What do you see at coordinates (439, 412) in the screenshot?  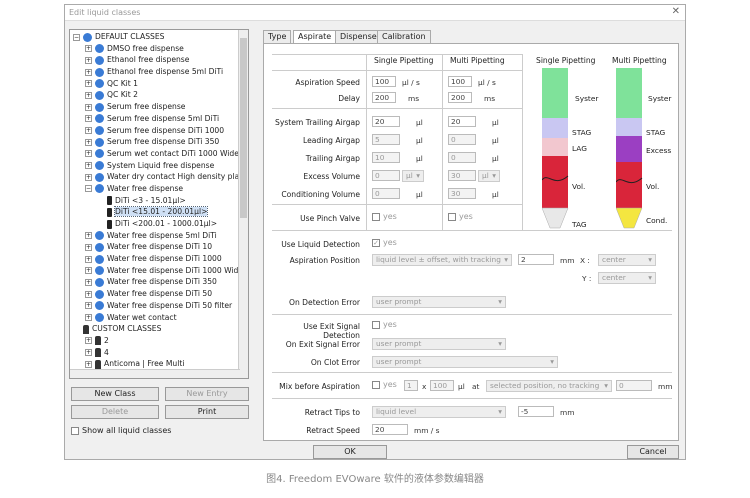 I see `retract-position-dropdown: liquid level` at bounding box center [439, 412].